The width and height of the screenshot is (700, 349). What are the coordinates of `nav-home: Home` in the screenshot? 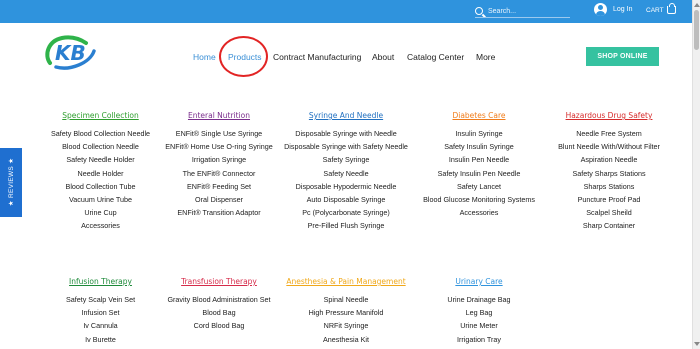 It's located at (204, 57).